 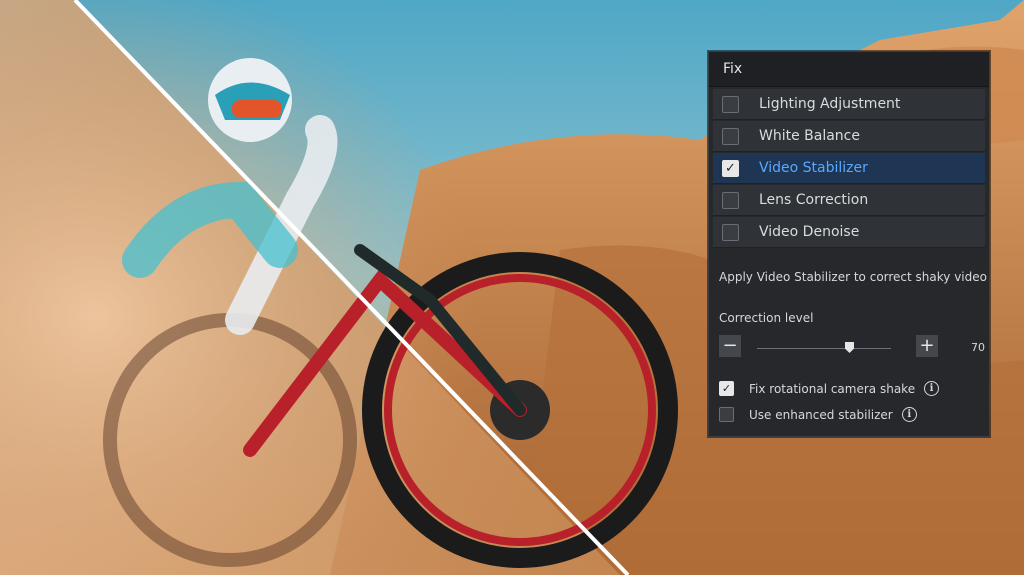 I want to click on minus-icon: −, so click(x=730, y=345).